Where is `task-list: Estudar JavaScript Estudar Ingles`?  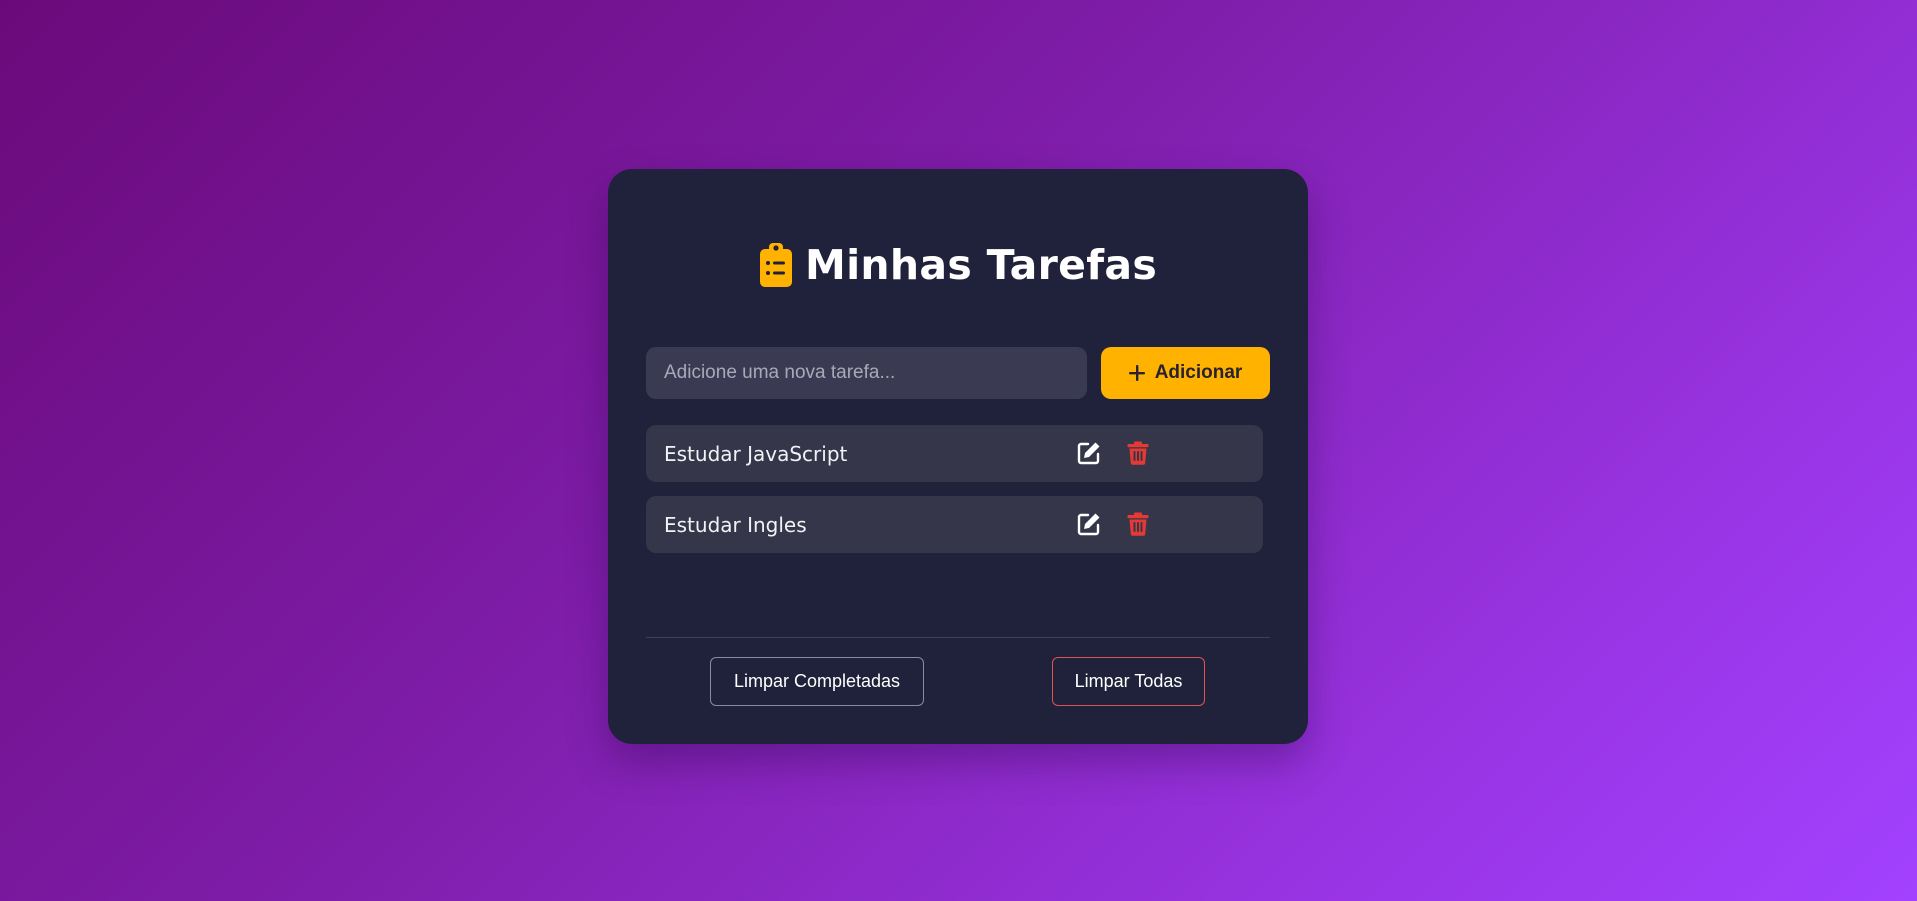 task-list: Estudar JavaScript Estudar Ingles is located at coordinates (954, 496).